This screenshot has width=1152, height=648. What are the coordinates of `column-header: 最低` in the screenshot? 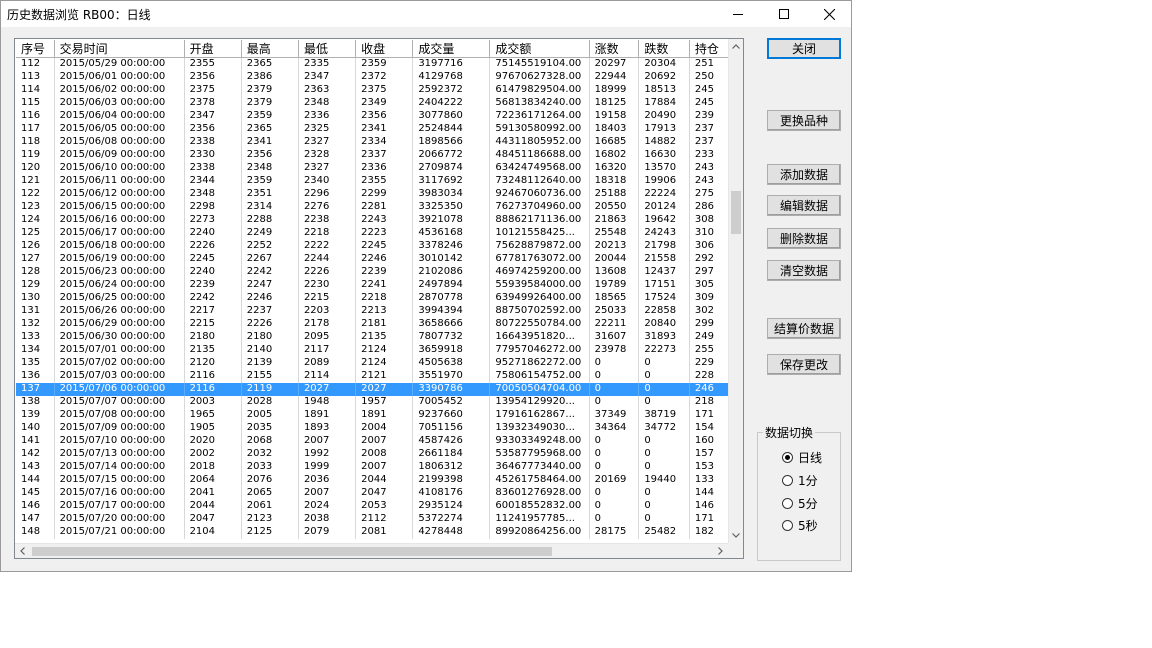 It's located at (327, 49).